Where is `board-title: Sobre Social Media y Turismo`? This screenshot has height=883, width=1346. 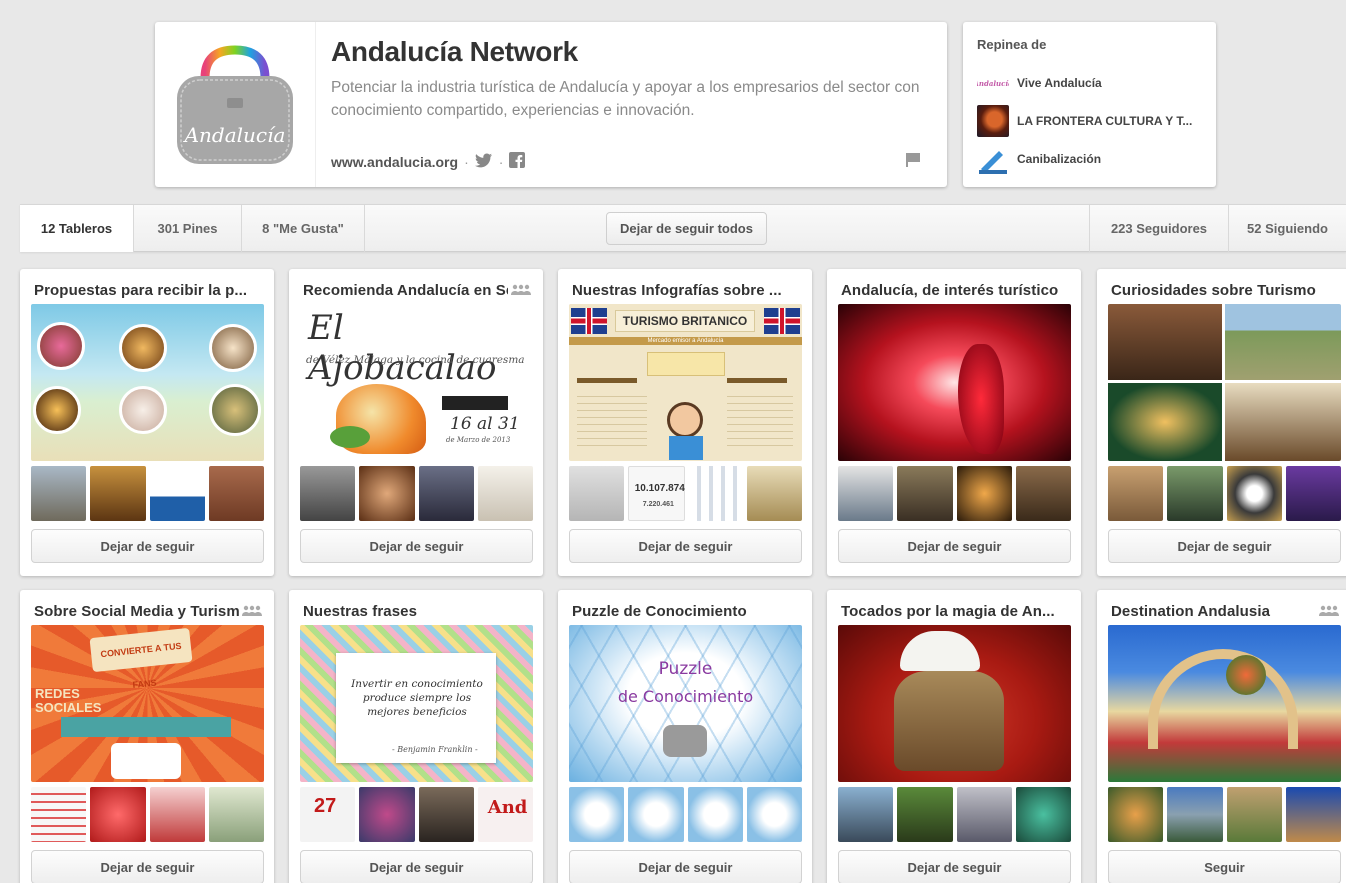
board-title: Sobre Social Media y Turismo is located at coordinates (136, 611).